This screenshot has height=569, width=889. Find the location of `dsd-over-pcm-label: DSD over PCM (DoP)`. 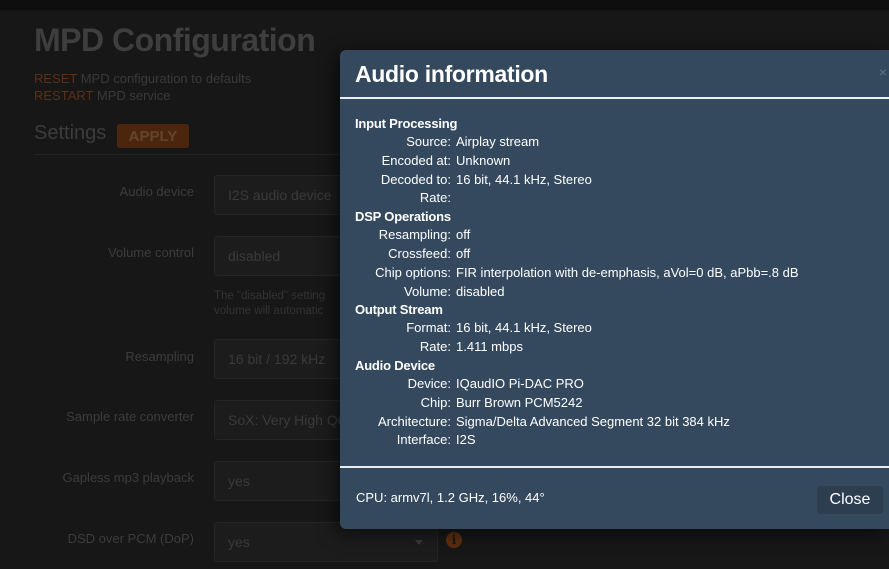

dsd-over-pcm-label: DSD over PCM (DoP) is located at coordinates (130, 538).